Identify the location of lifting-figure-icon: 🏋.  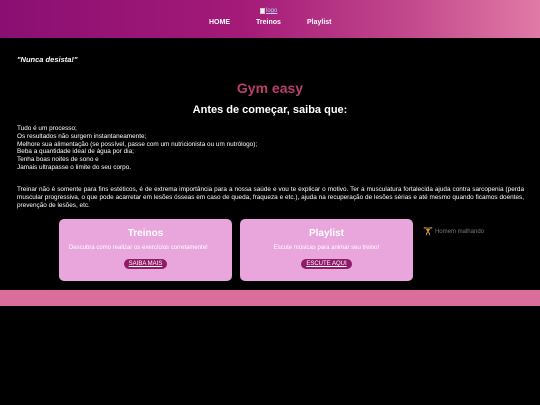
(428, 231).